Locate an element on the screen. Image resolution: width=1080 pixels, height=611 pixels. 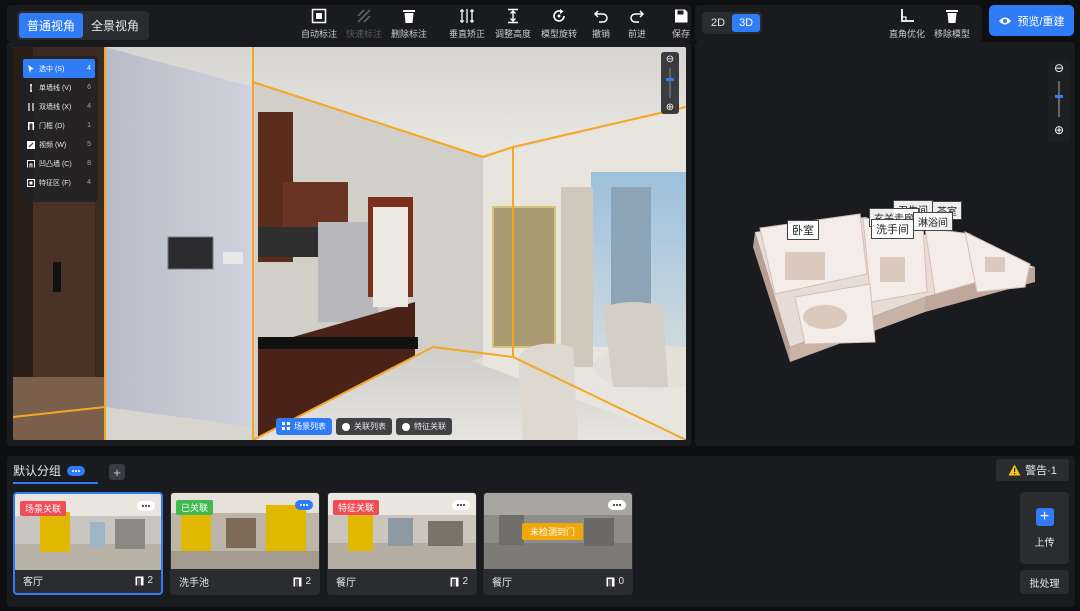
redo-button: 前进 is located at coordinates (637, 24).